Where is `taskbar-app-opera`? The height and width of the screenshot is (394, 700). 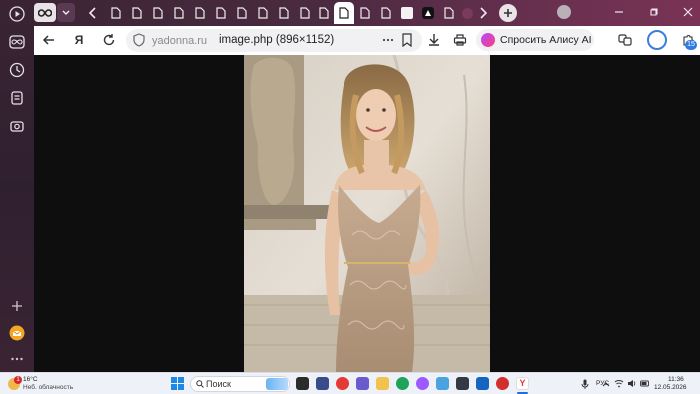 taskbar-app-opera is located at coordinates (502, 383).